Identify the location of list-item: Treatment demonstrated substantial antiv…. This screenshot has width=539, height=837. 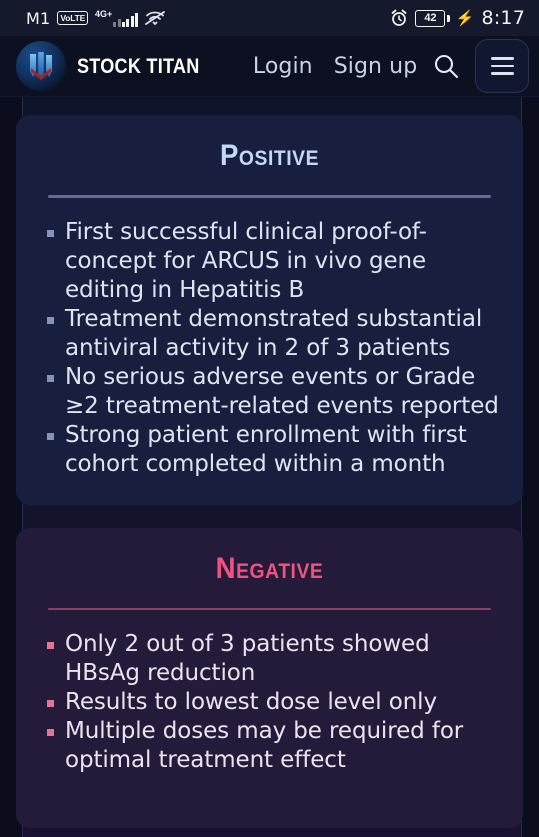
(269, 334).